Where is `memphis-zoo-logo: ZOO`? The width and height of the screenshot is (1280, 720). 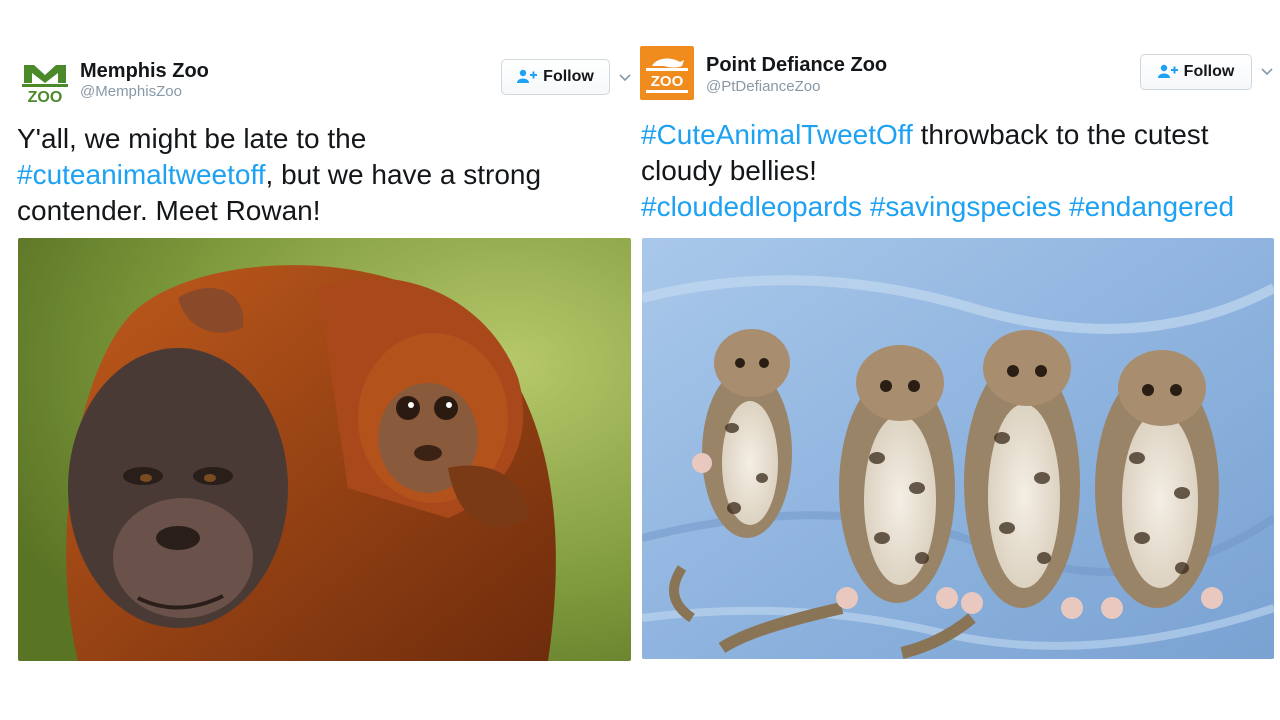
memphis-zoo-logo: ZOO is located at coordinates (45, 82).